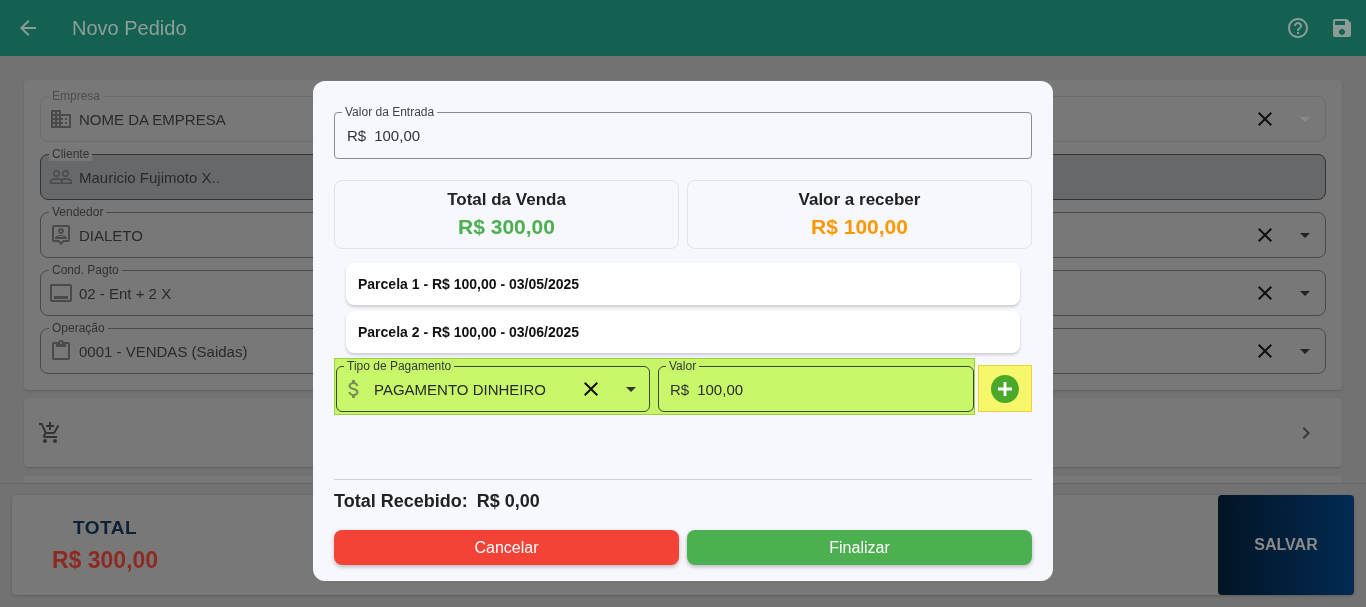 Image resolution: width=1366 pixels, height=607 pixels. I want to click on installment-item: Parcela 2 - R$ 100,00 - 03/06/2025, so click(683, 332).